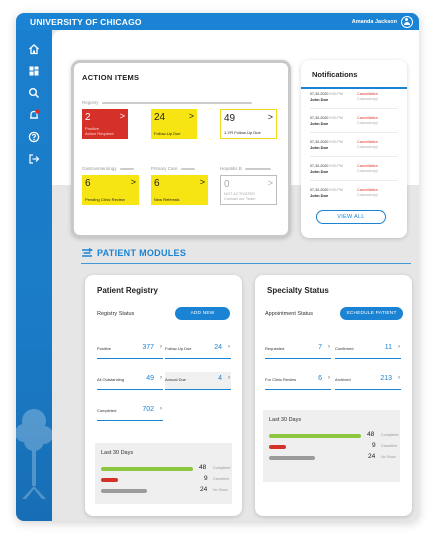  What do you see at coordinates (130, 350) in the screenshot?
I see `stat-positive: Positive 377 ›` at bounding box center [130, 350].